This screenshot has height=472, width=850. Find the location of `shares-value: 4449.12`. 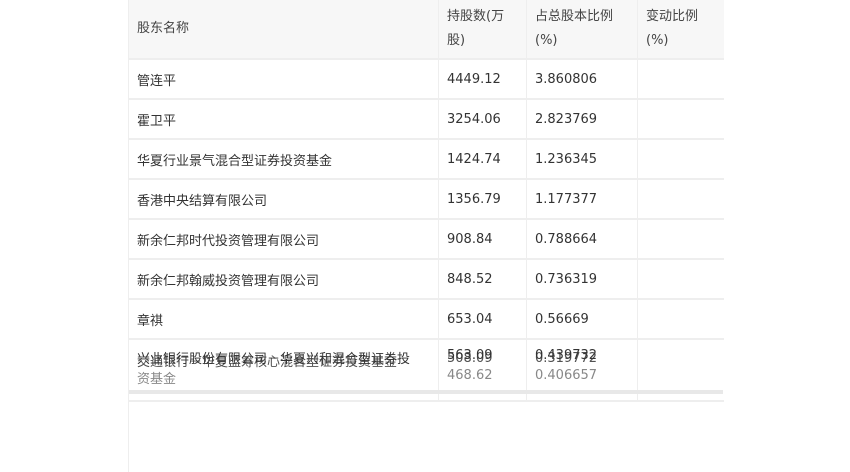

shares-value: 4449.12 is located at coordinates (482, 79).